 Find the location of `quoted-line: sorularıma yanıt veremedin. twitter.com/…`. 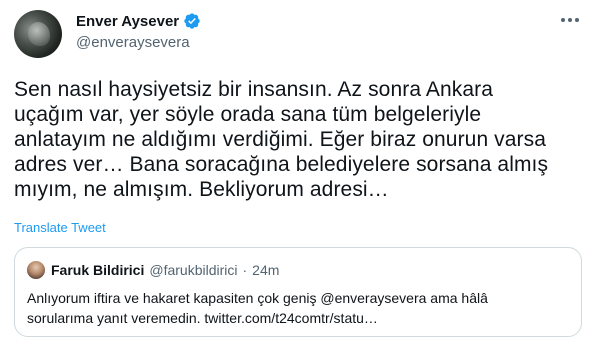

quoted-line: sorularıma yanıt veremedin. twitter.com/… is located at coordinates (202, 318).